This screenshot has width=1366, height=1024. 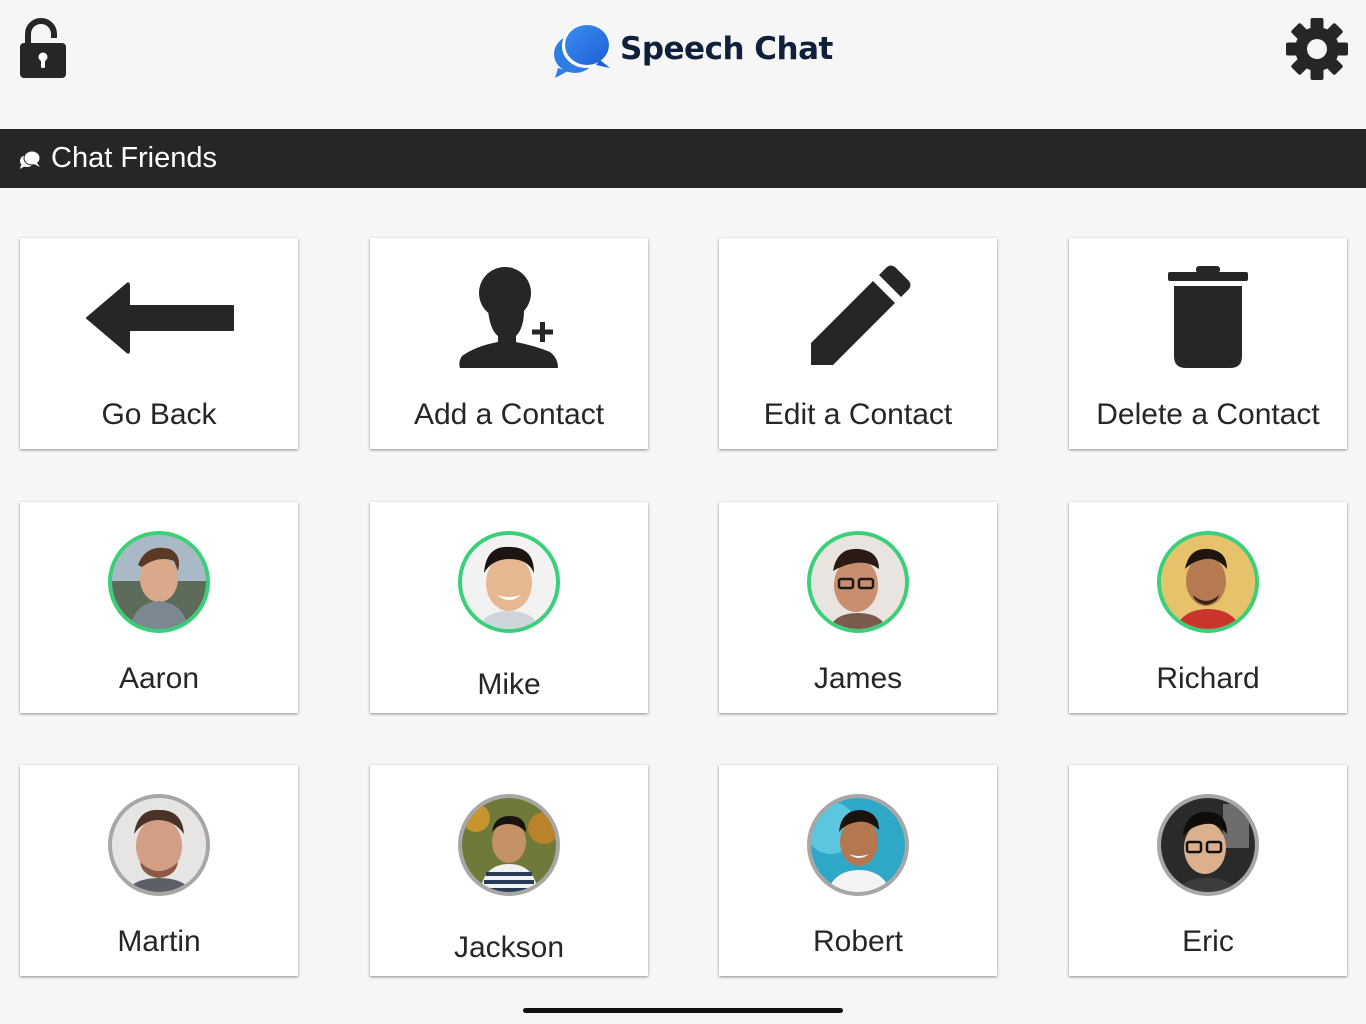 What do you see at coordinates (1208, 678) in the screenshot?
I see `contact-name: Richard` at bounding box center [1208, 678].